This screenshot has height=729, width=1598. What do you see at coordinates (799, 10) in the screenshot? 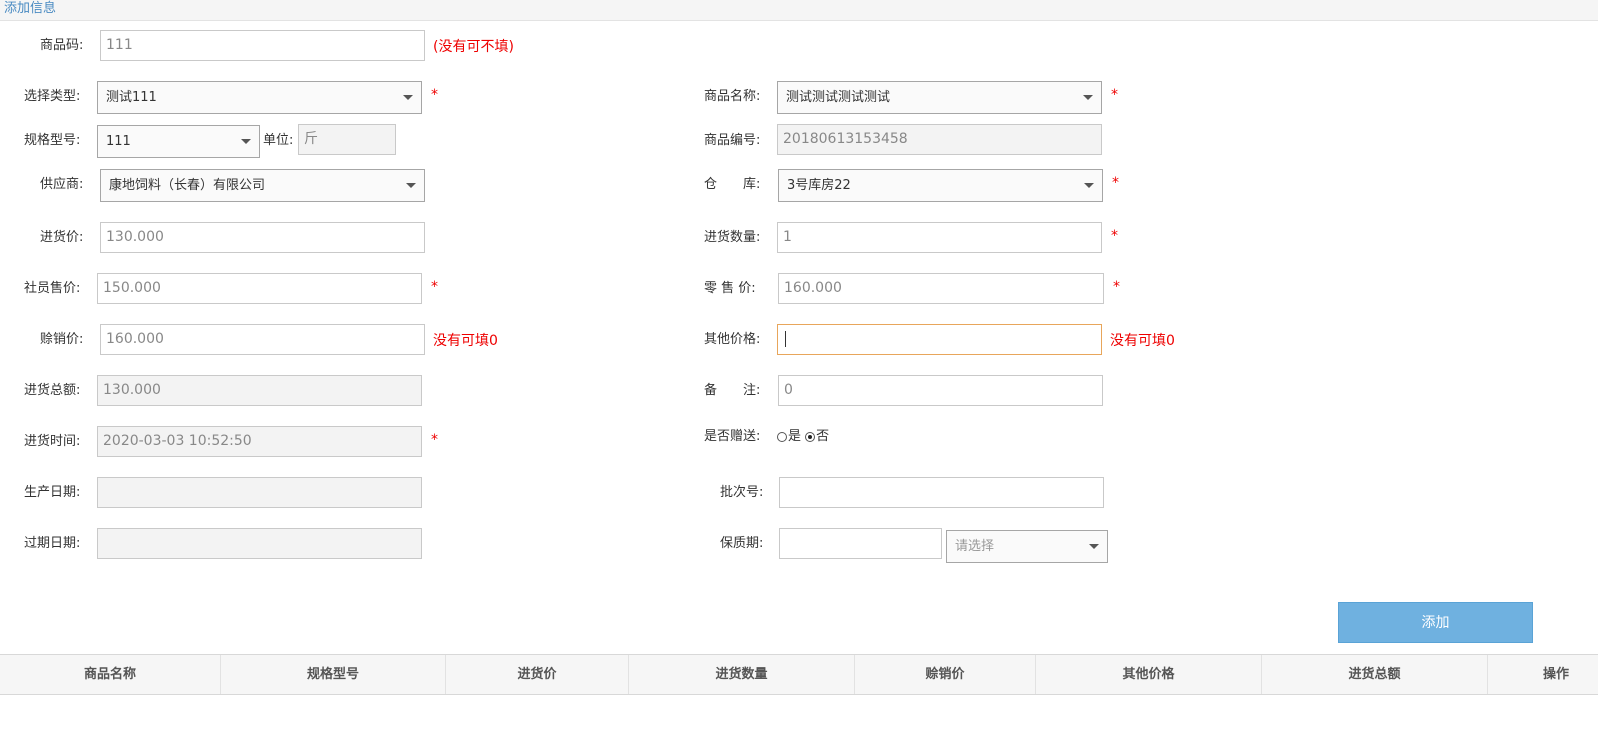
I see `page-header: 添加信息` at bounding box center [799, 10].